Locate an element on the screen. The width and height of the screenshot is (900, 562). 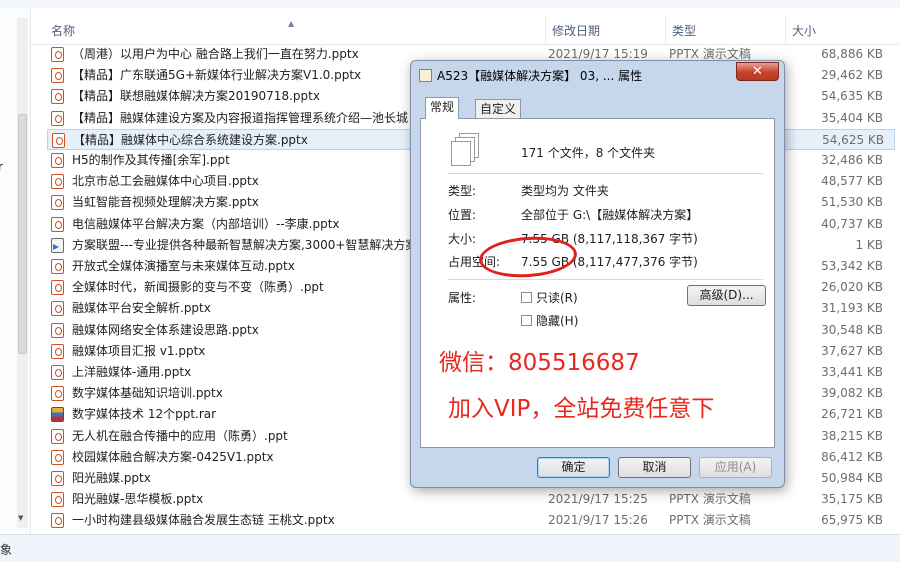
dialog-title-bar: A523【融媒体解决方案】 03, ... 属性 is located at coordinates (530, 76).